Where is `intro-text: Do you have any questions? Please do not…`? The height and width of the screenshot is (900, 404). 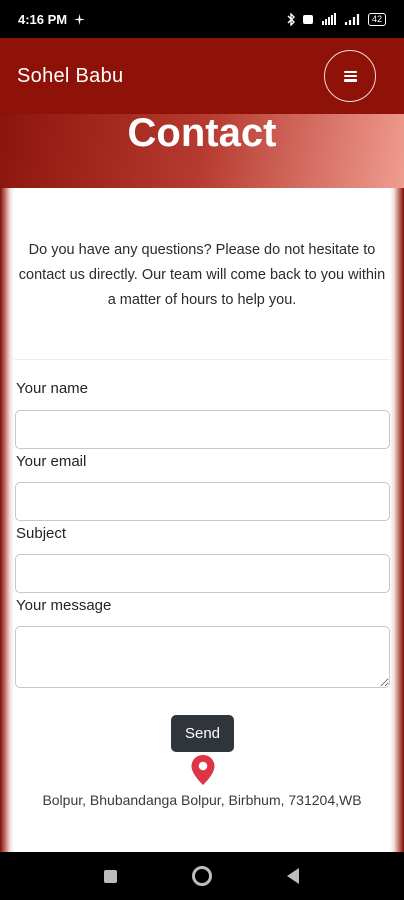 intro-text: Do you have any questions? Please do not… is located at coordinates (202, 275).